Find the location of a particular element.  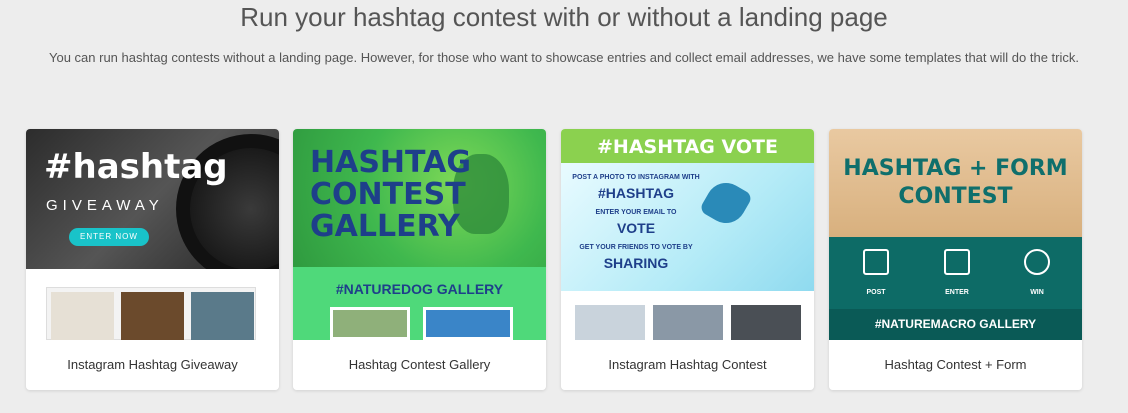

win-label: WIN is located at coordinates (1037, 292).